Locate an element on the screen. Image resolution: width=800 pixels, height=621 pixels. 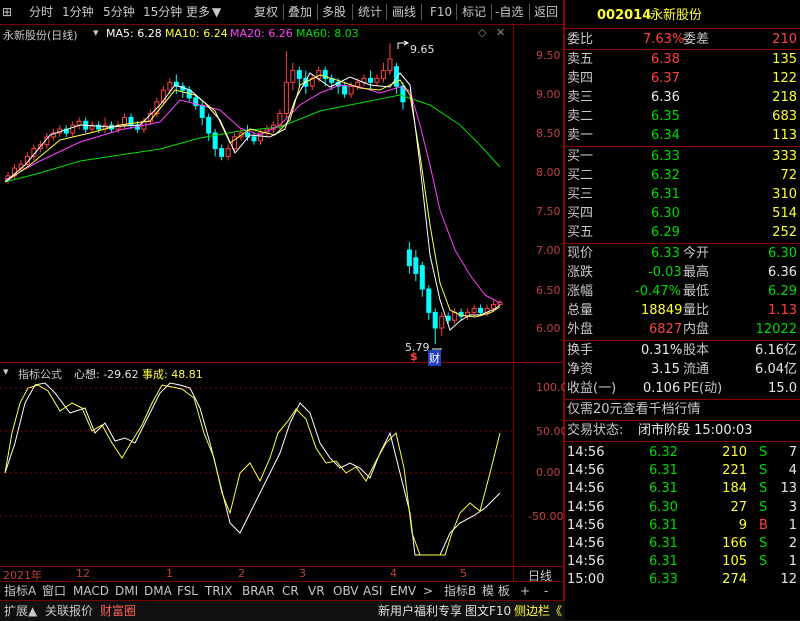
trade-status-row: 交易状态: 闭市阶段 15:00:03 is located at coordinates (682, 430).